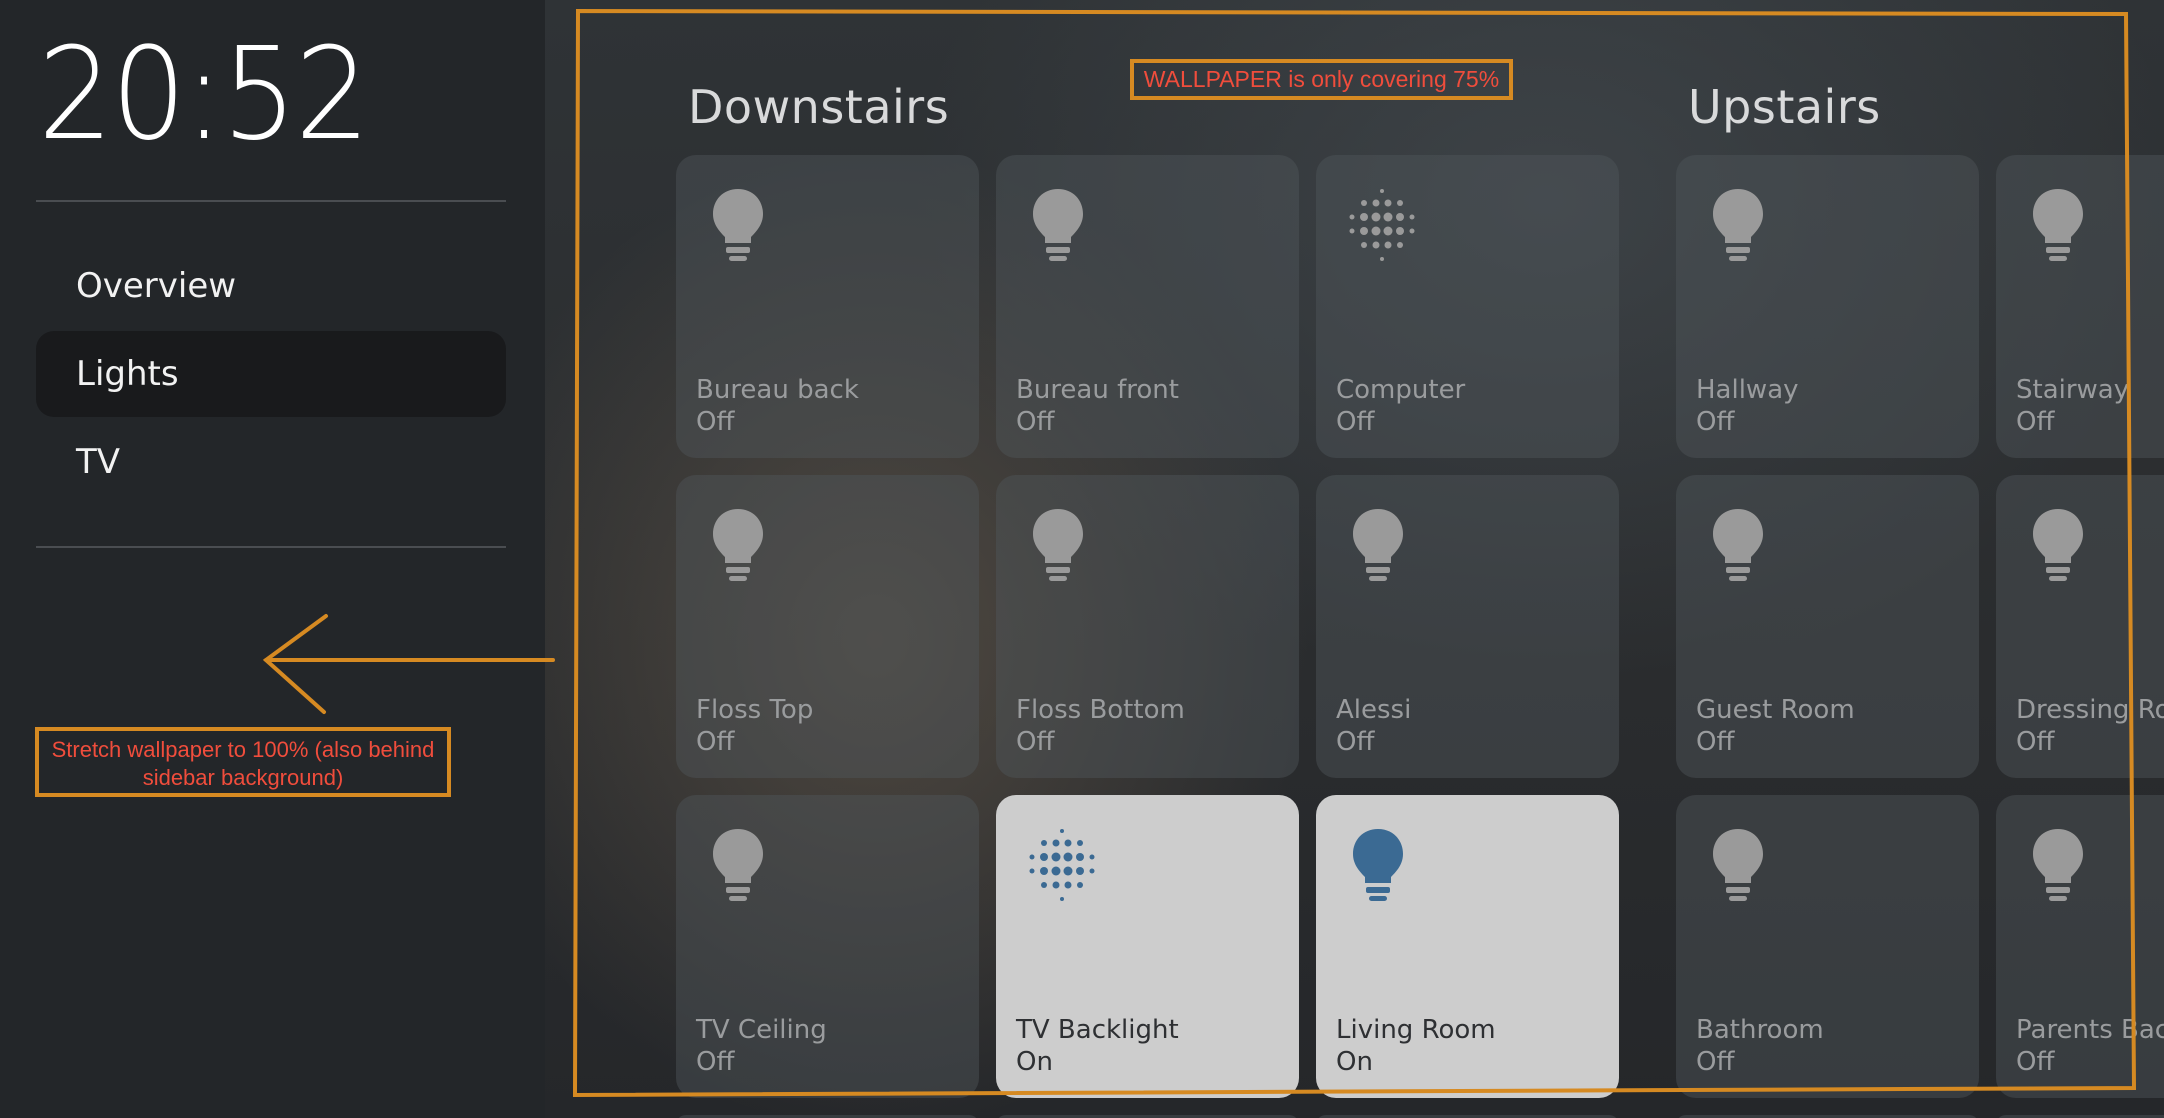 The height and width of the screenshot is (1118, 2164). What do you see at coordinates (2090, 710) in the screenshot?
I see `tile-name: Dressing Ro` at bounding box center [2090, 710].